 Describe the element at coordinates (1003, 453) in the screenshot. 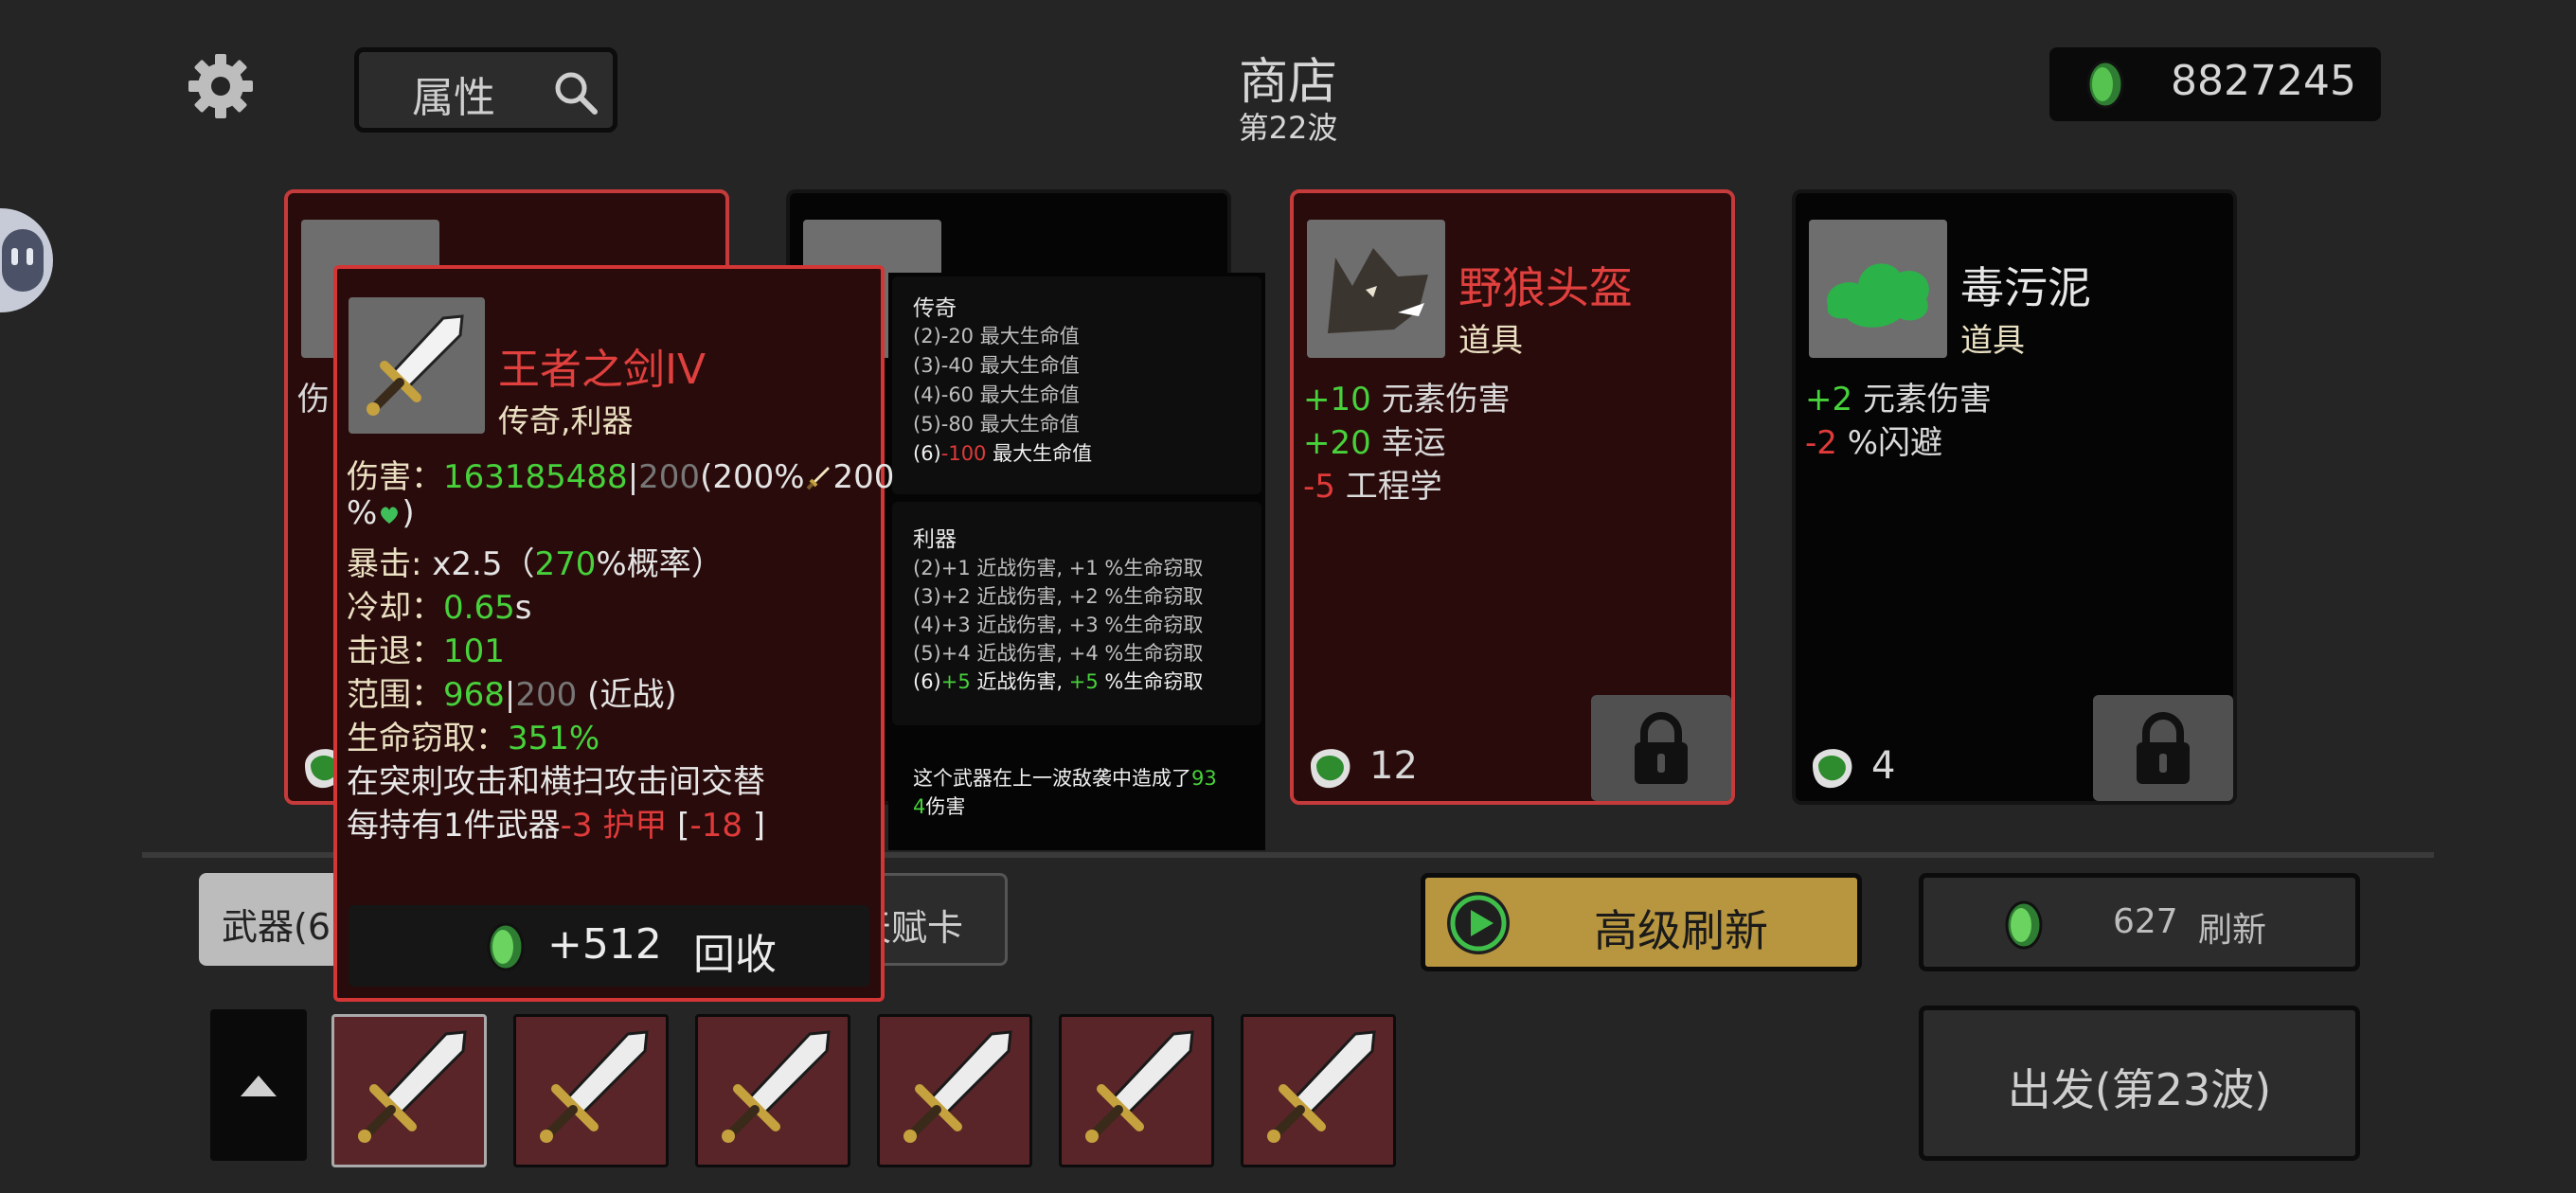

I see `set-legend-active: (6)-100 最大生命值` at that location.